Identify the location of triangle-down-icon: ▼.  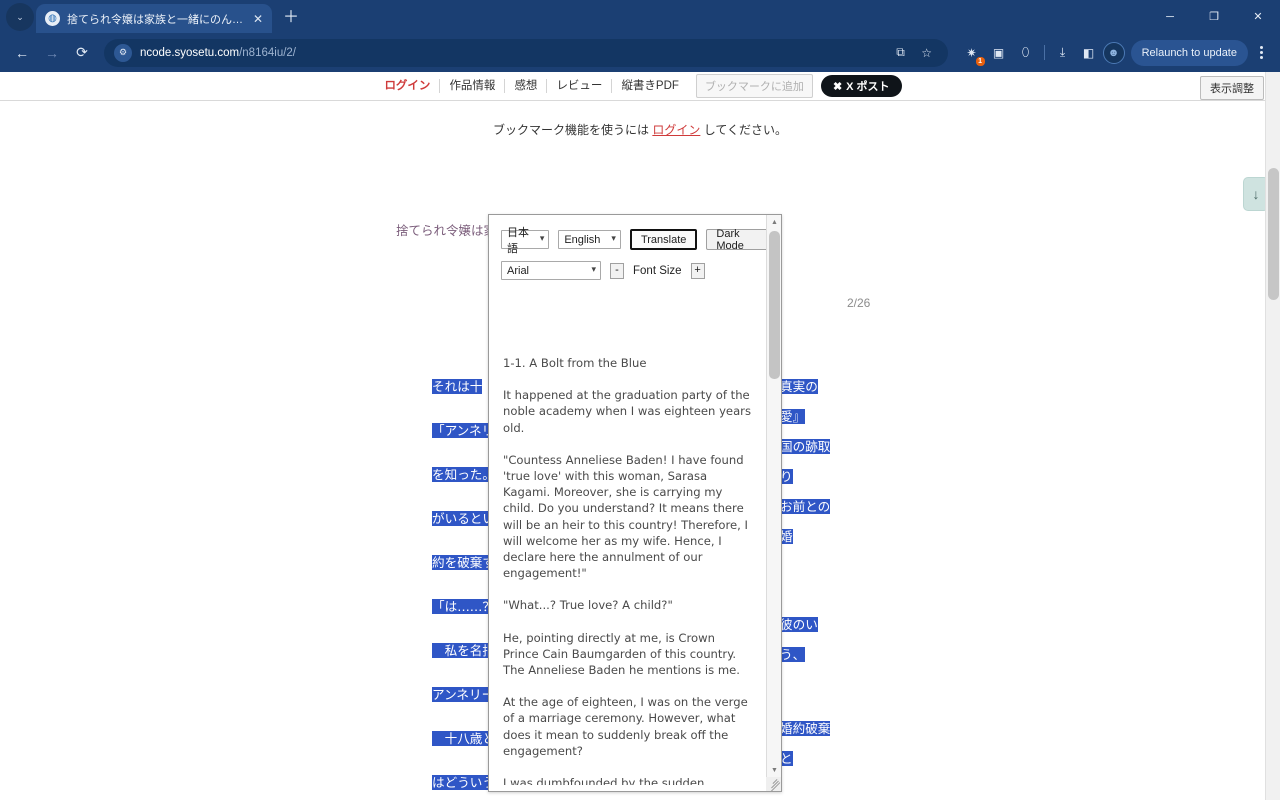
(774, 770).